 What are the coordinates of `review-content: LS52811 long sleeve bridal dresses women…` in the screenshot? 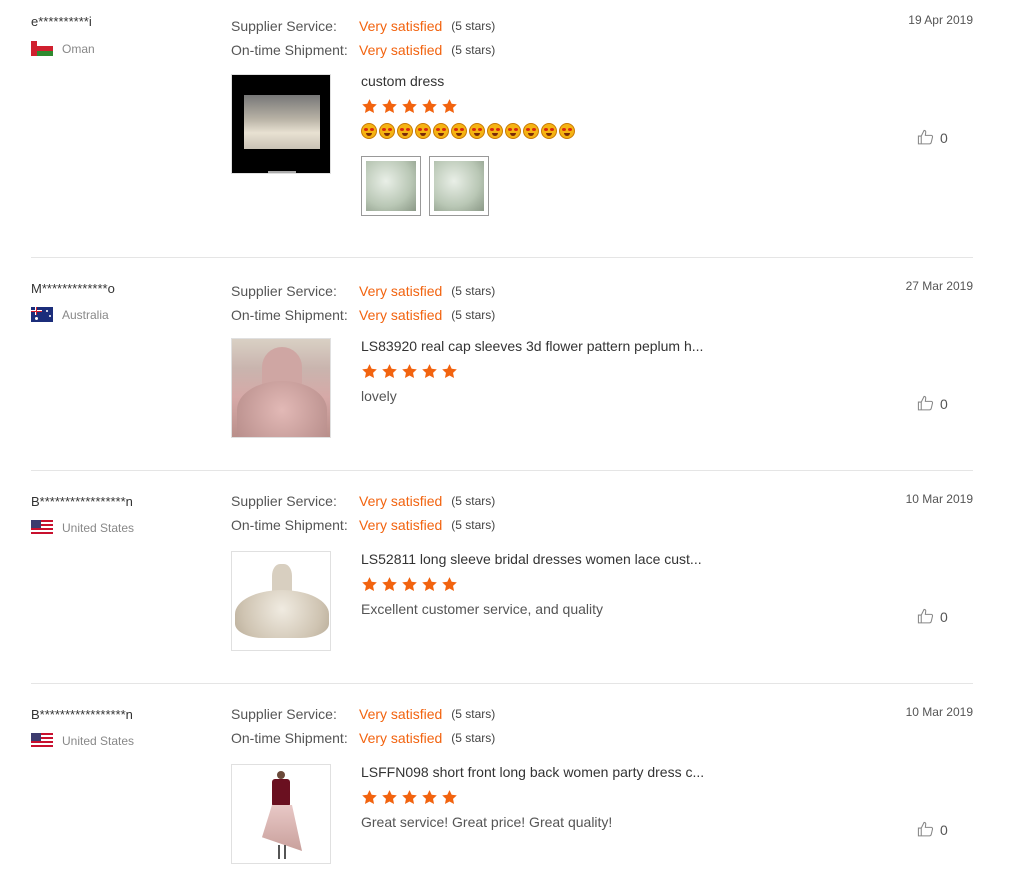 It's located at (531, 584).